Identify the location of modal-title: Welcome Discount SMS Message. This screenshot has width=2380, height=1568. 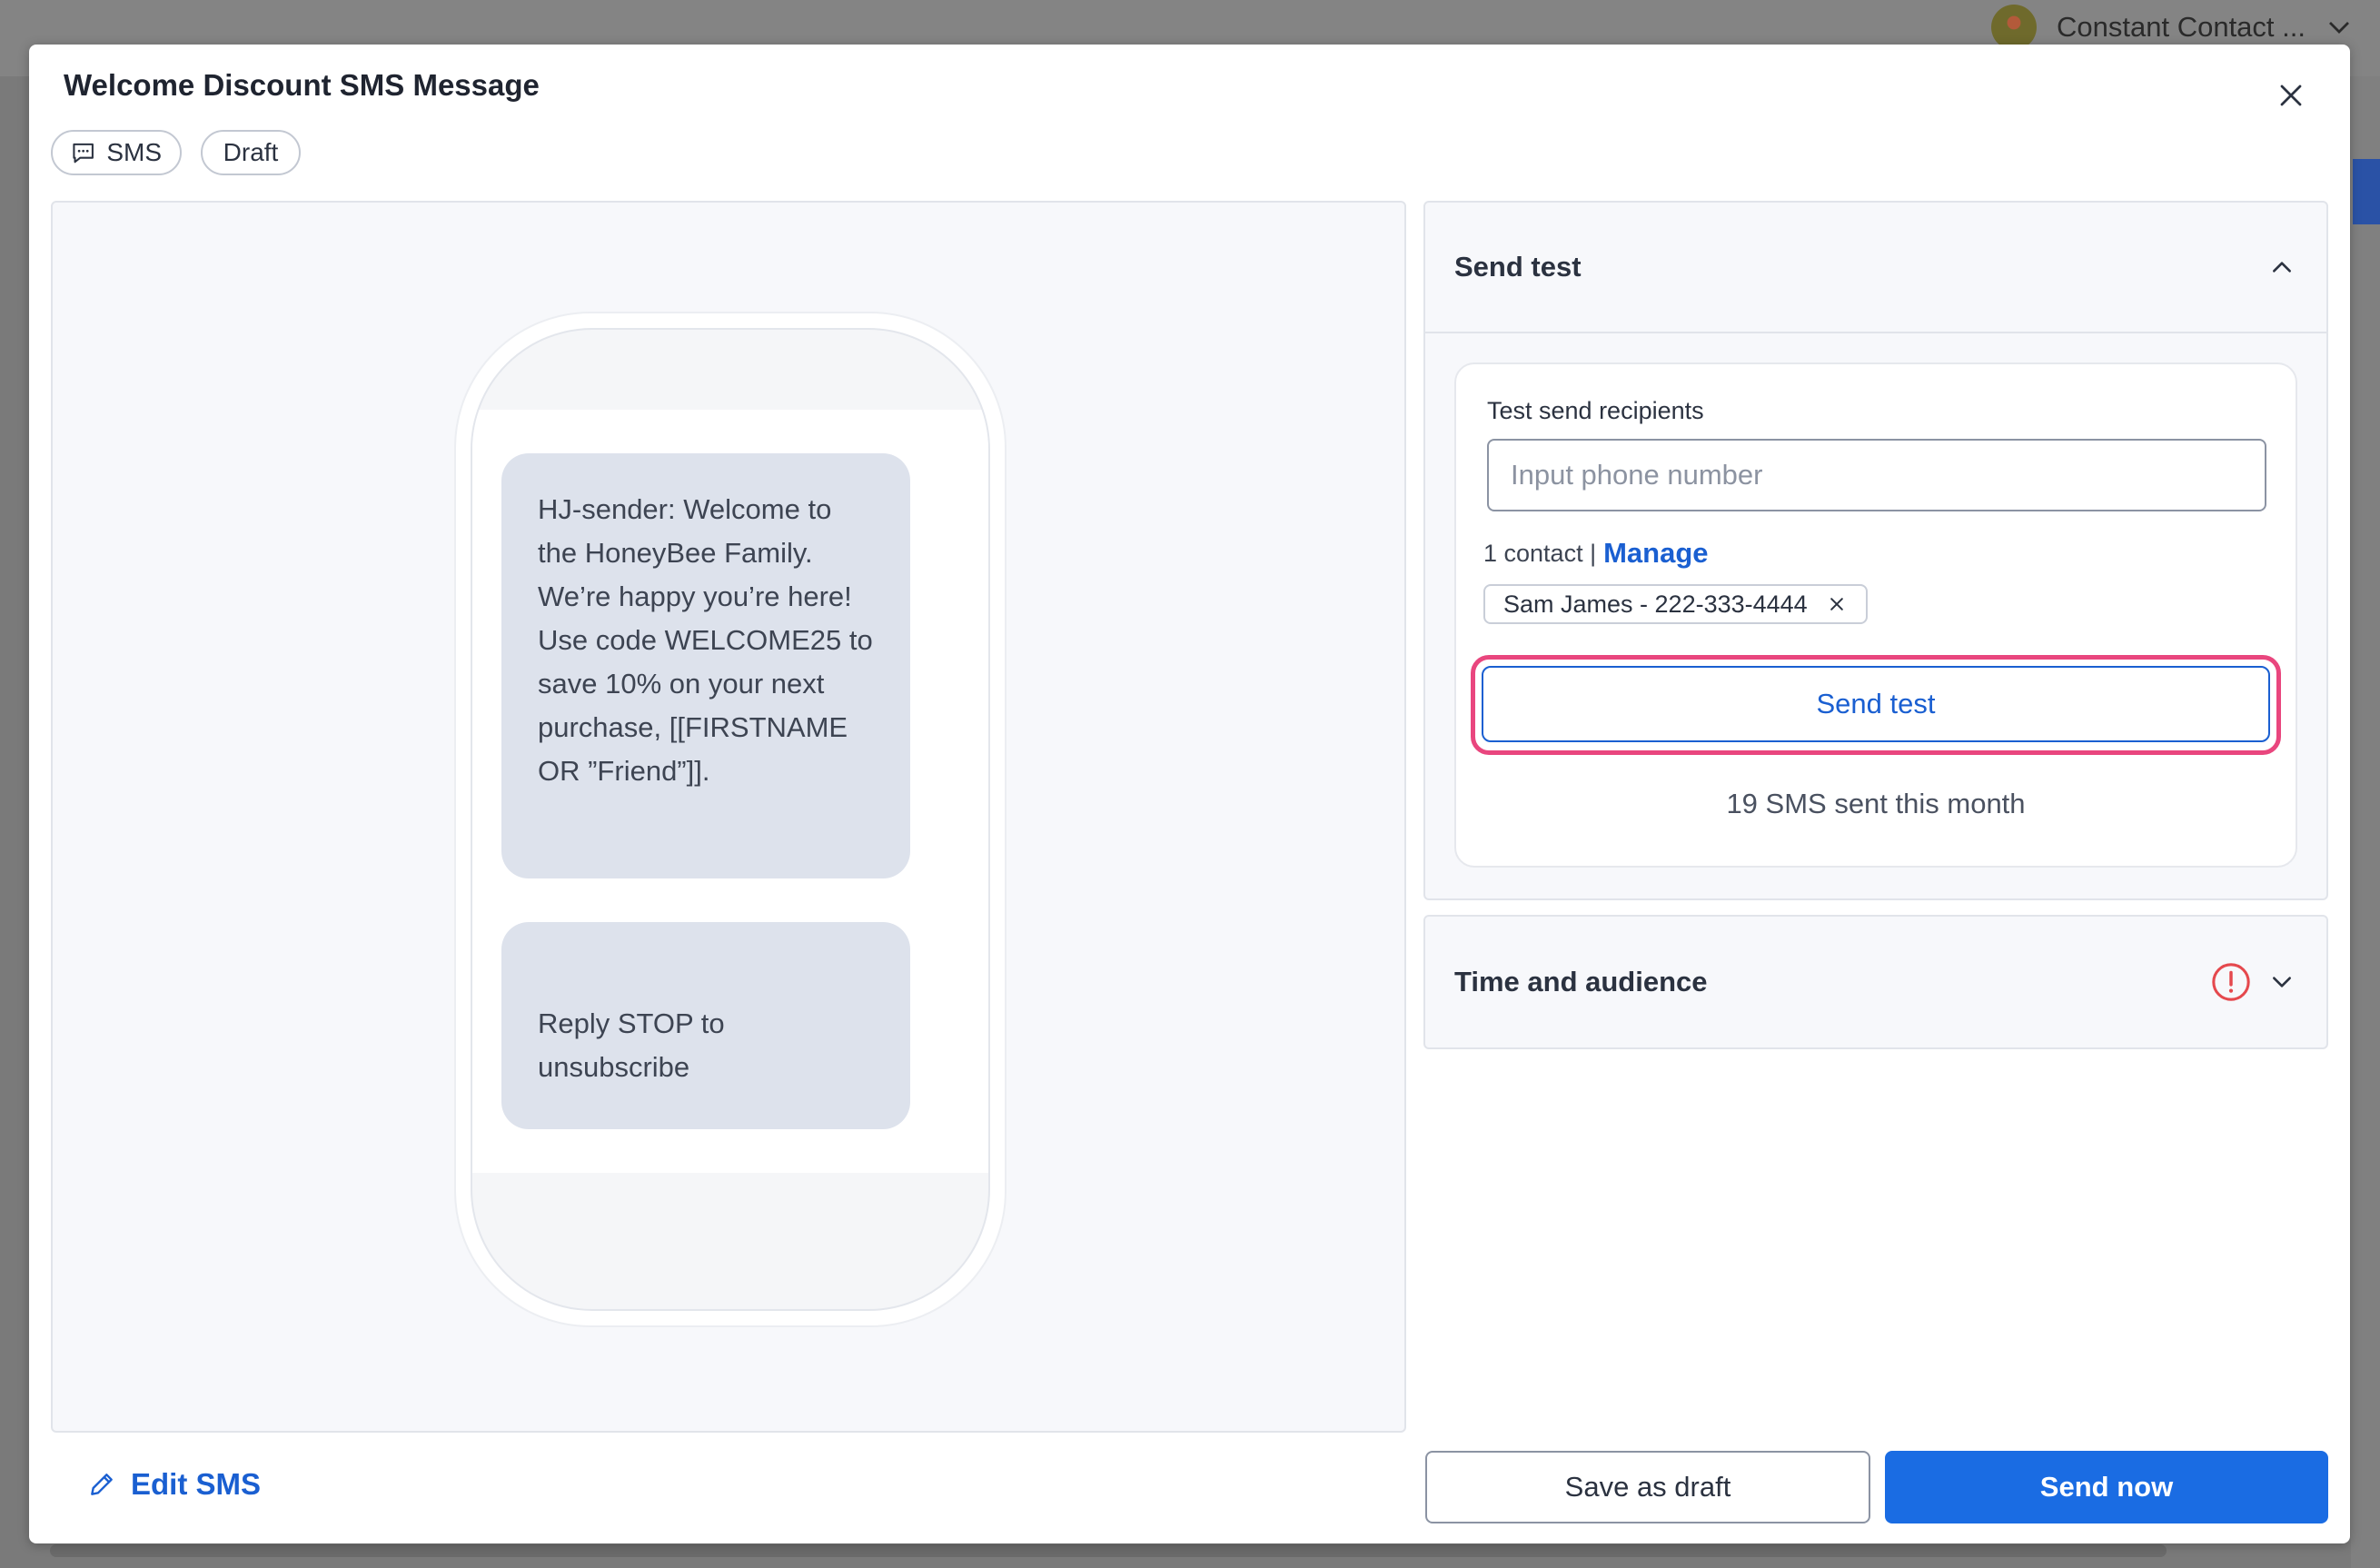
(302, 85).